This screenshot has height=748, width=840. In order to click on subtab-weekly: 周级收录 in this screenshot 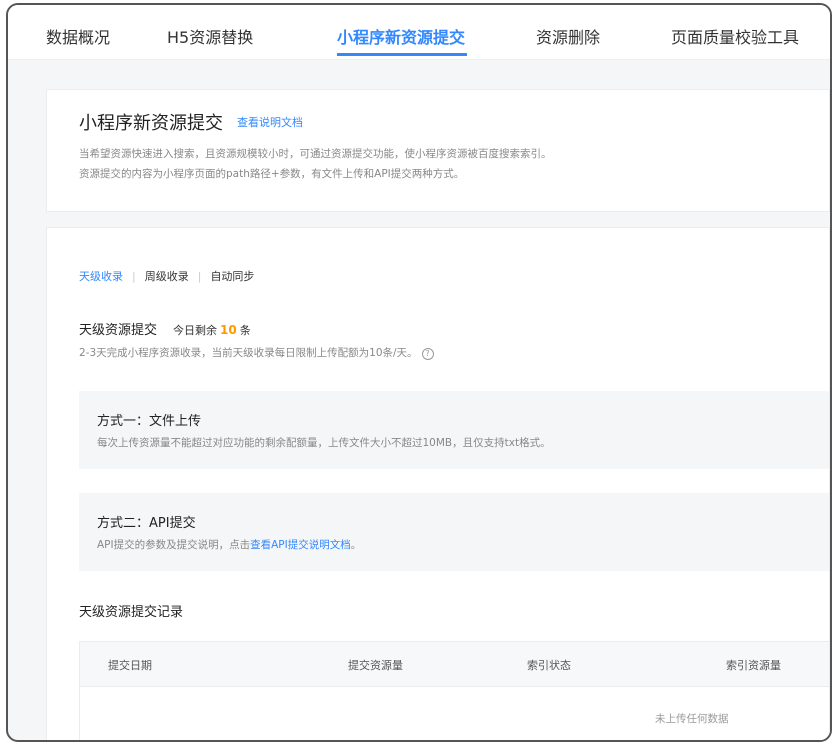, I will do `click(167, 276)`.